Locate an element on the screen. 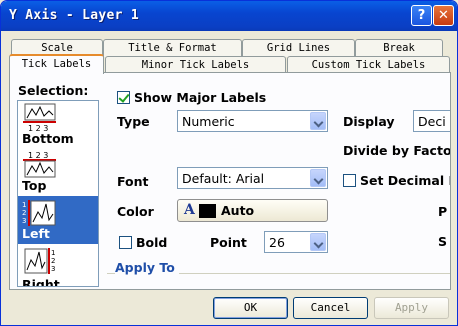 This screenshot has width=458, height=326. bold-label: Bold is located at coordinates (152, 242).